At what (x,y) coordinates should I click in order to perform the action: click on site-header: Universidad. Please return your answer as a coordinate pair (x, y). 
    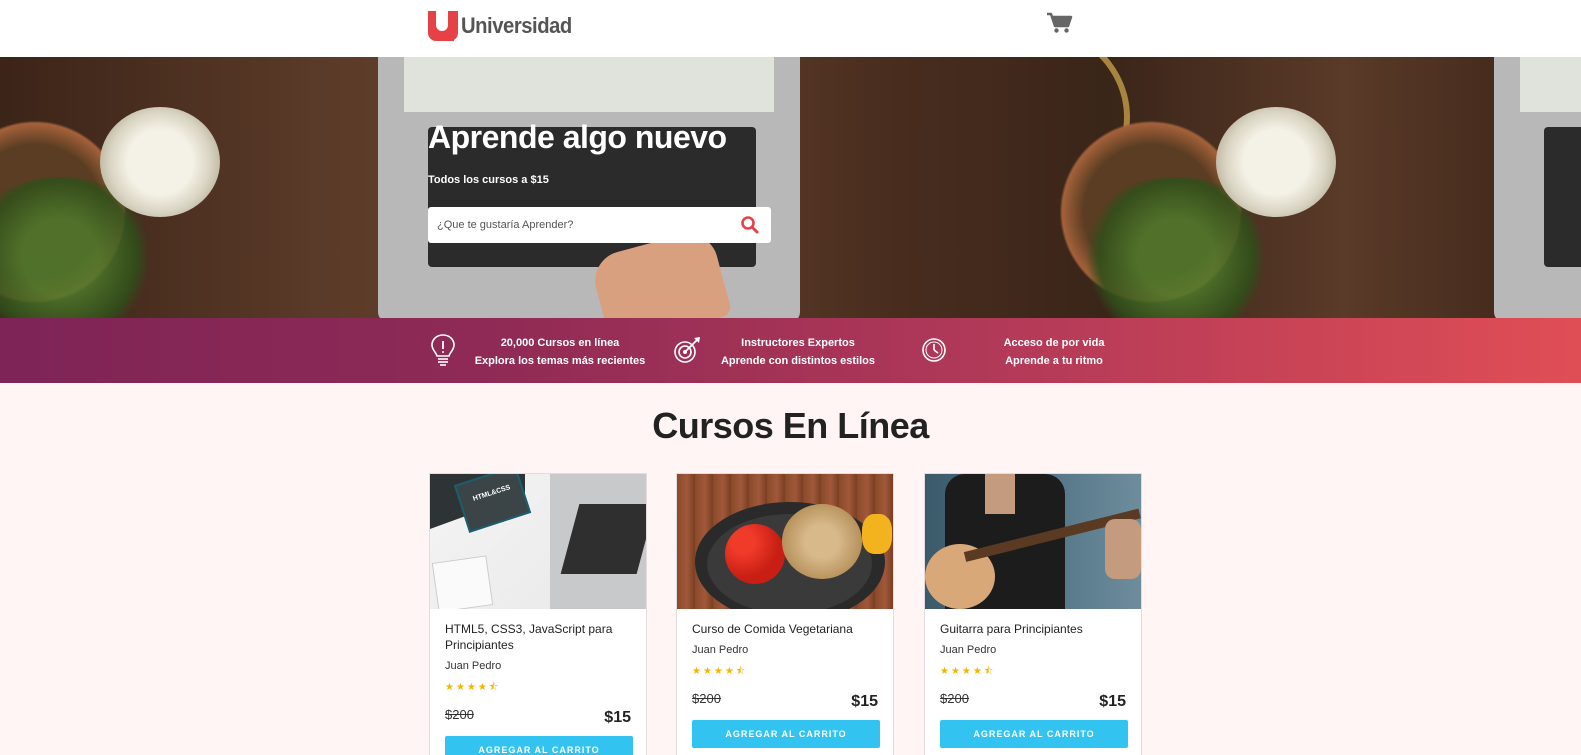
    Looking at the image, I should click on (790, 28).